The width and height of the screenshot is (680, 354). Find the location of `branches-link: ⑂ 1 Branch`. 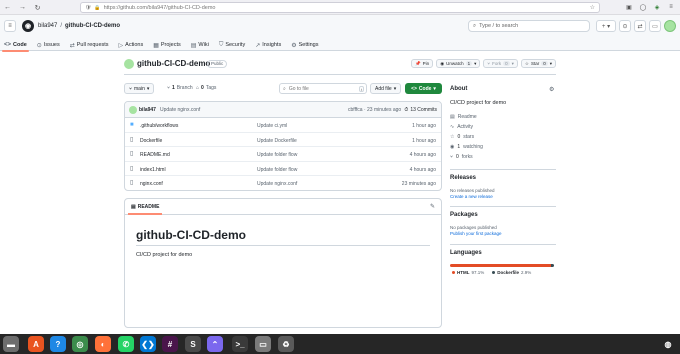

branches-link: ⑂ 1 Branch is located at coordinates (180, 88).